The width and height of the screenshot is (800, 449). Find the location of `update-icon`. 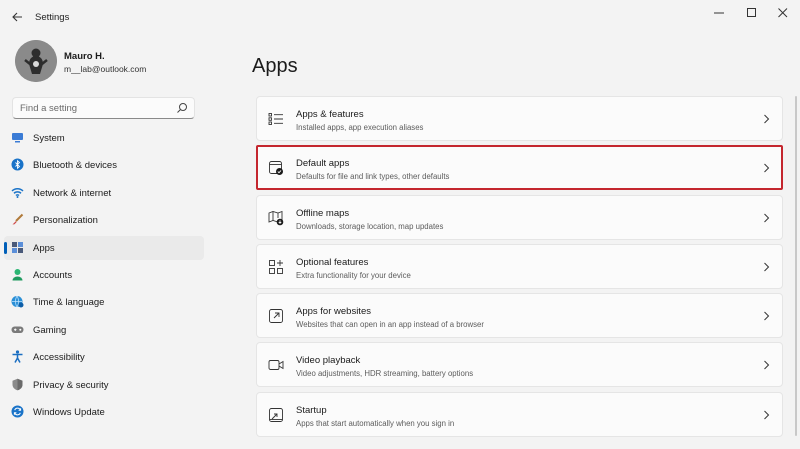

update-icon is located at coordinates (17, 411).